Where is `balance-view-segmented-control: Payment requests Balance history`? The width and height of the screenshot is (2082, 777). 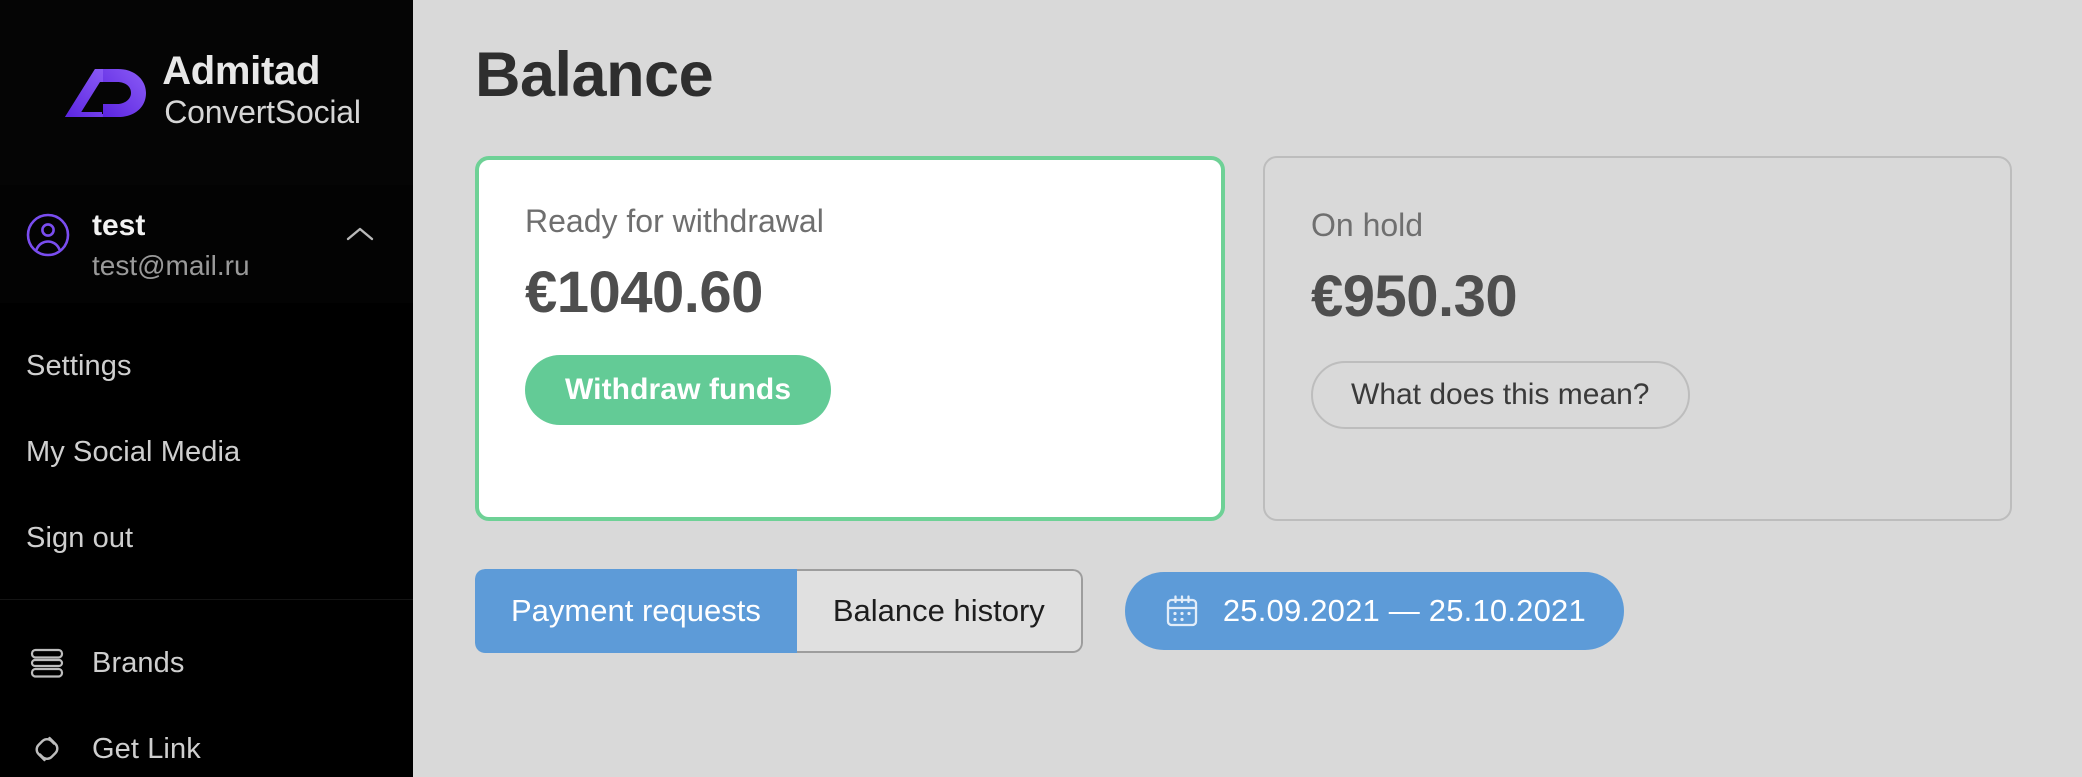 balance-view-segmented-control: Payment requests Balance history is located at coordinates (779, 610).